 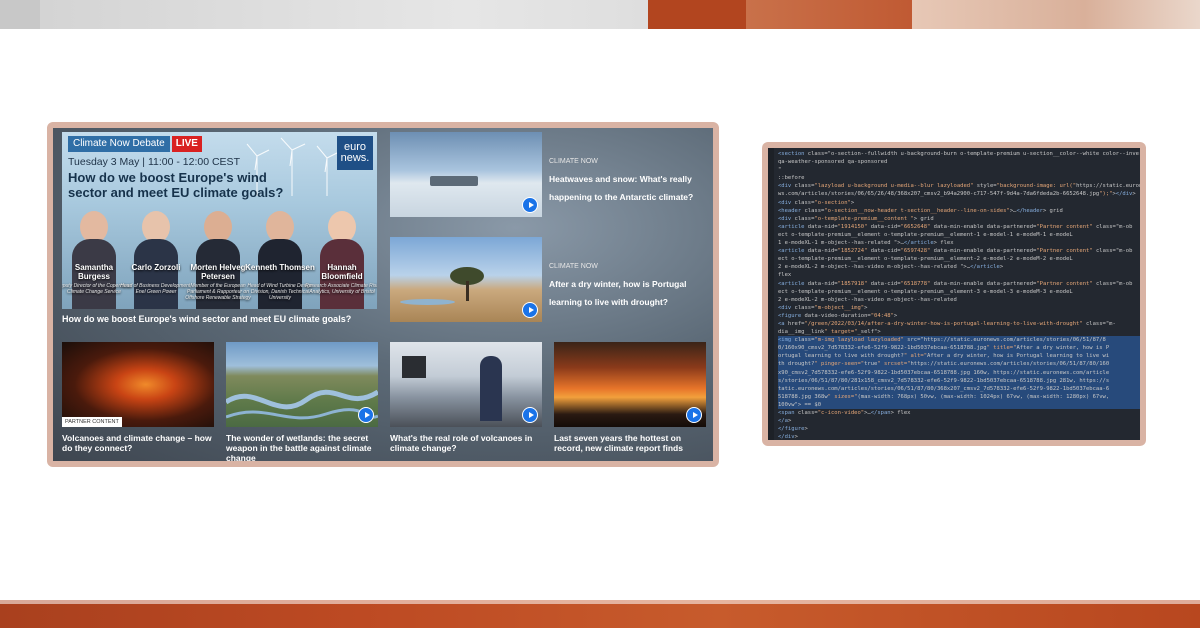 What do you see at coordinates (959, 178) in the screenshot?
I see `dom-node-line: ::before` at bounding box center [959, 178].